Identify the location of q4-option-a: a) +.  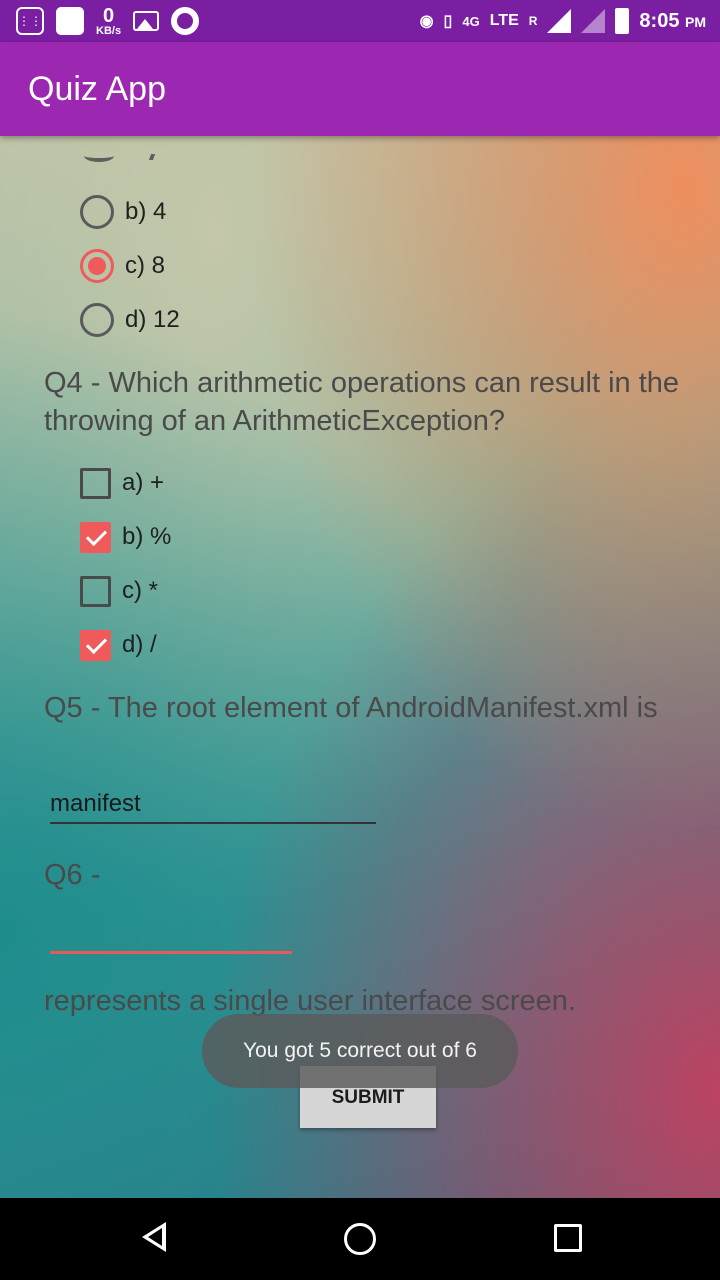
(122, 483).